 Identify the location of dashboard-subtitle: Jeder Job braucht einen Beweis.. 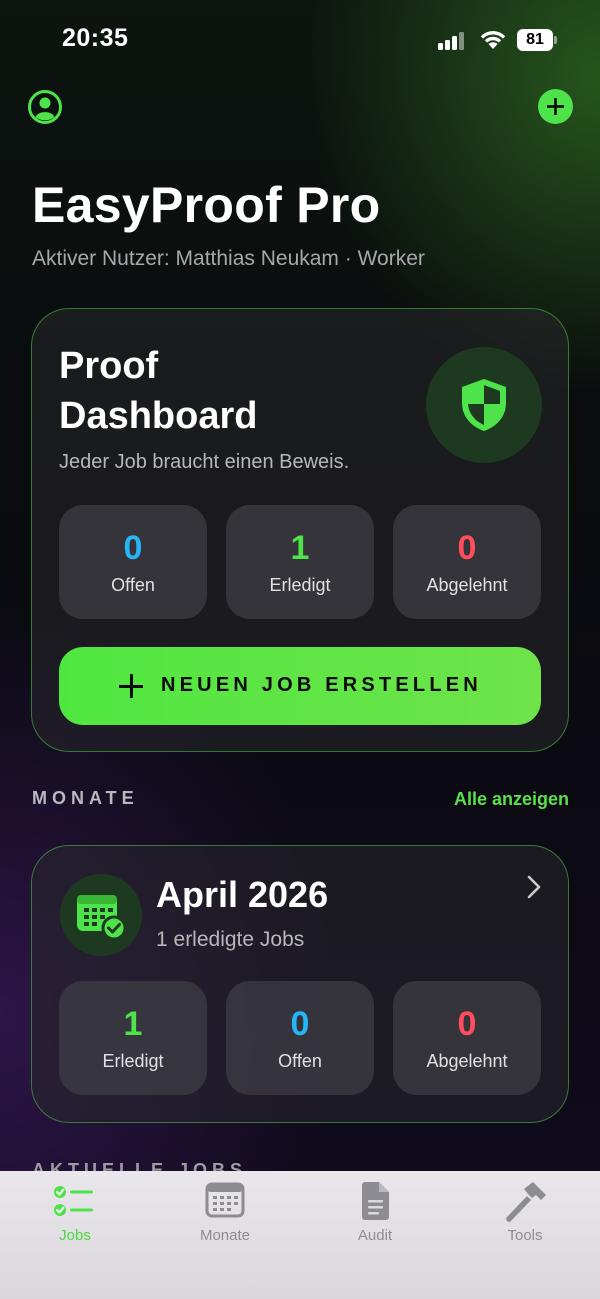
(204, 462).